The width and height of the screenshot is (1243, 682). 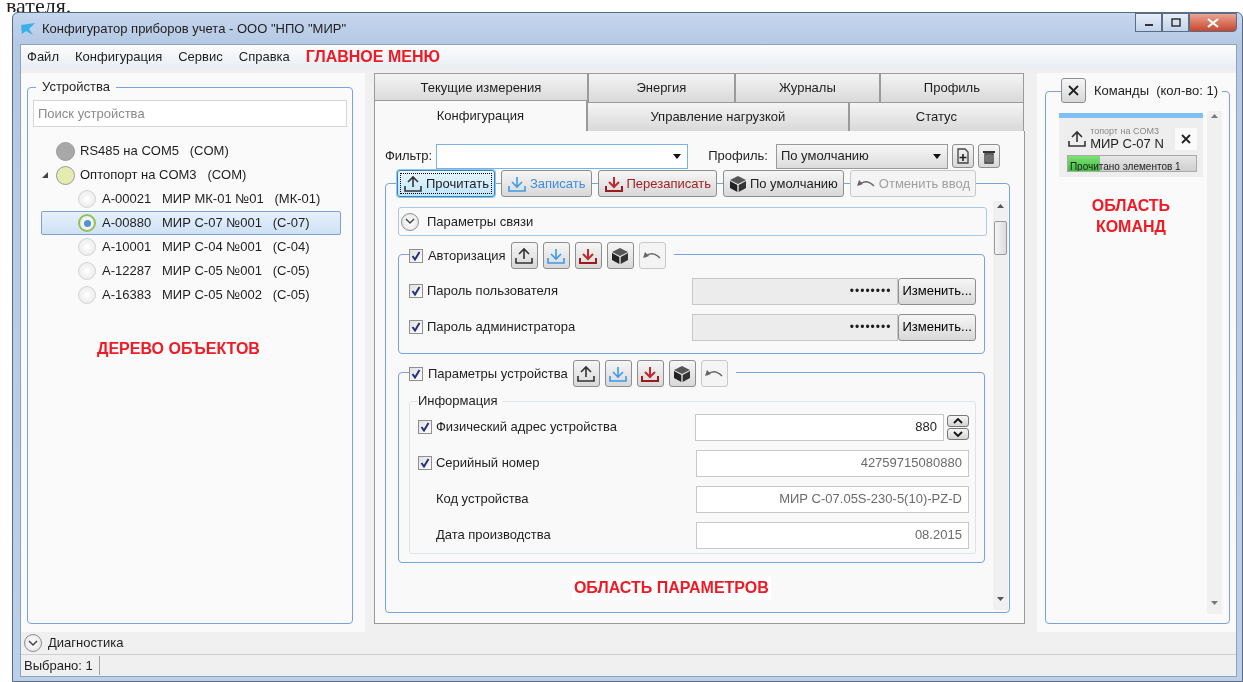 I want to click on tree-item: A-00021 МИР МК-01 №01 (МК-01), so click(x=191, y=199).